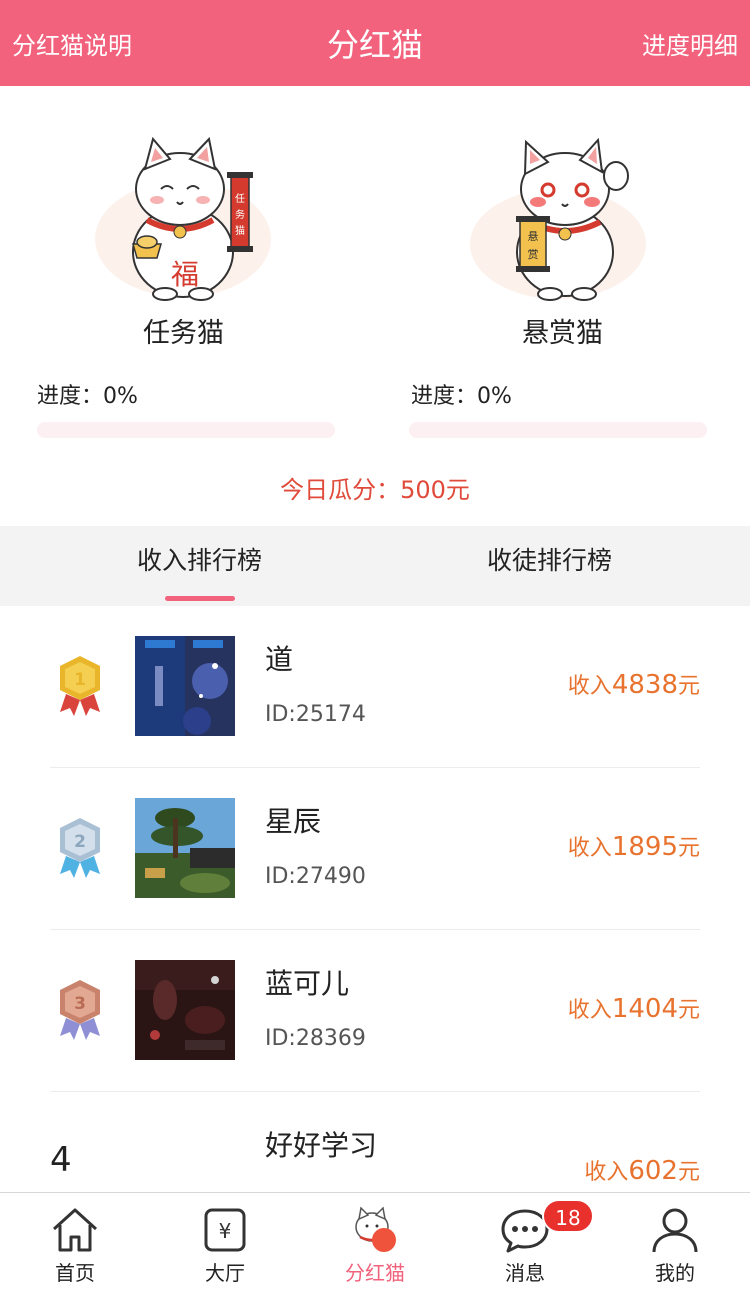  What do you see at coordinates (185, 274) in the screenshot?
I see `svg-text: 福` at bounding box center [185, 274].